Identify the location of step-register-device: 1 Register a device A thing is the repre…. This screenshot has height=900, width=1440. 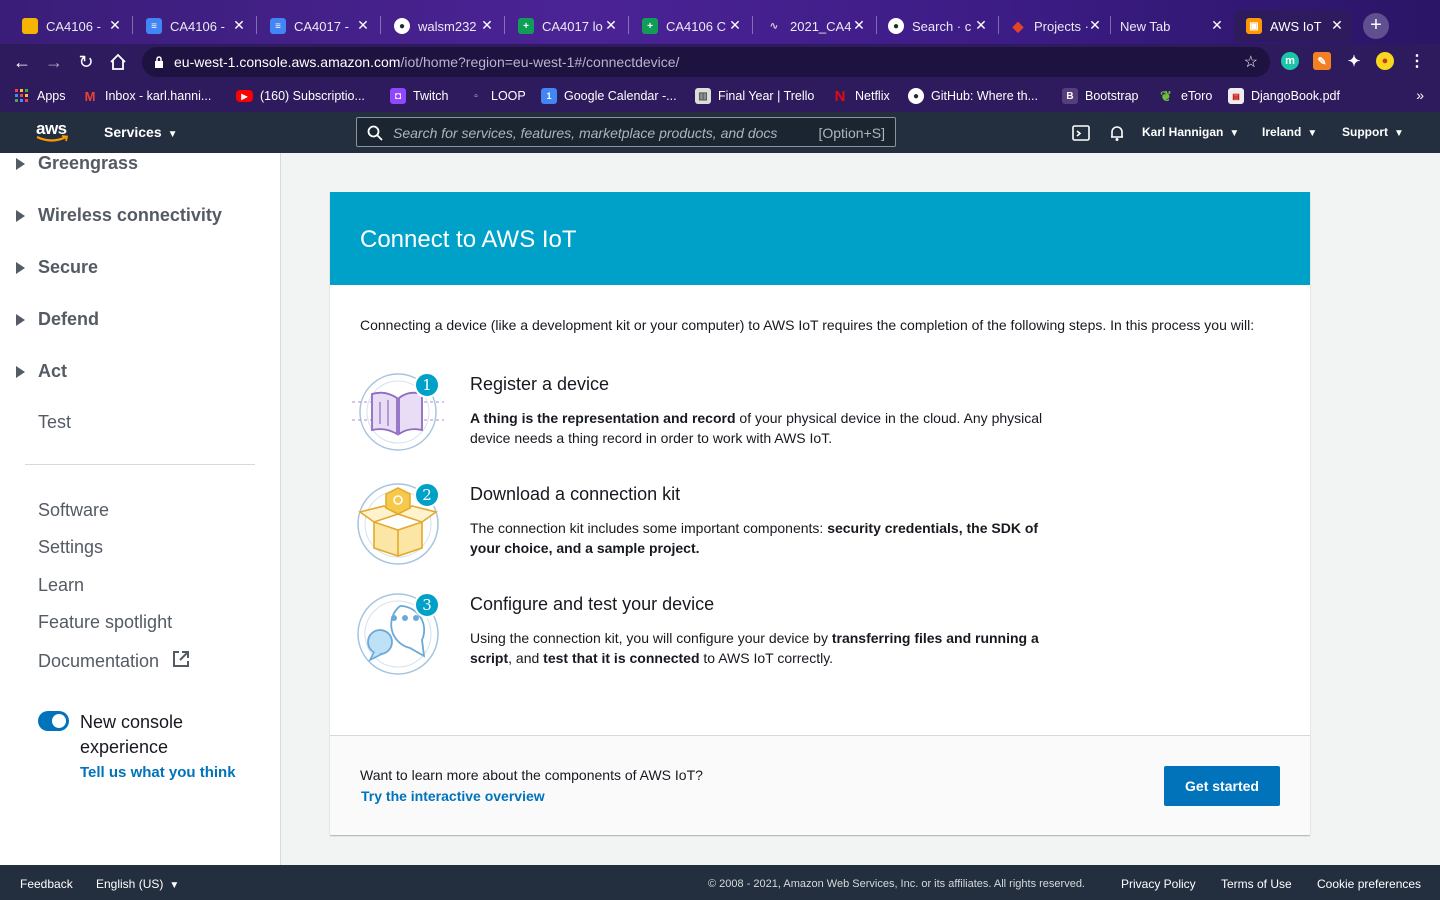
(710, 422).